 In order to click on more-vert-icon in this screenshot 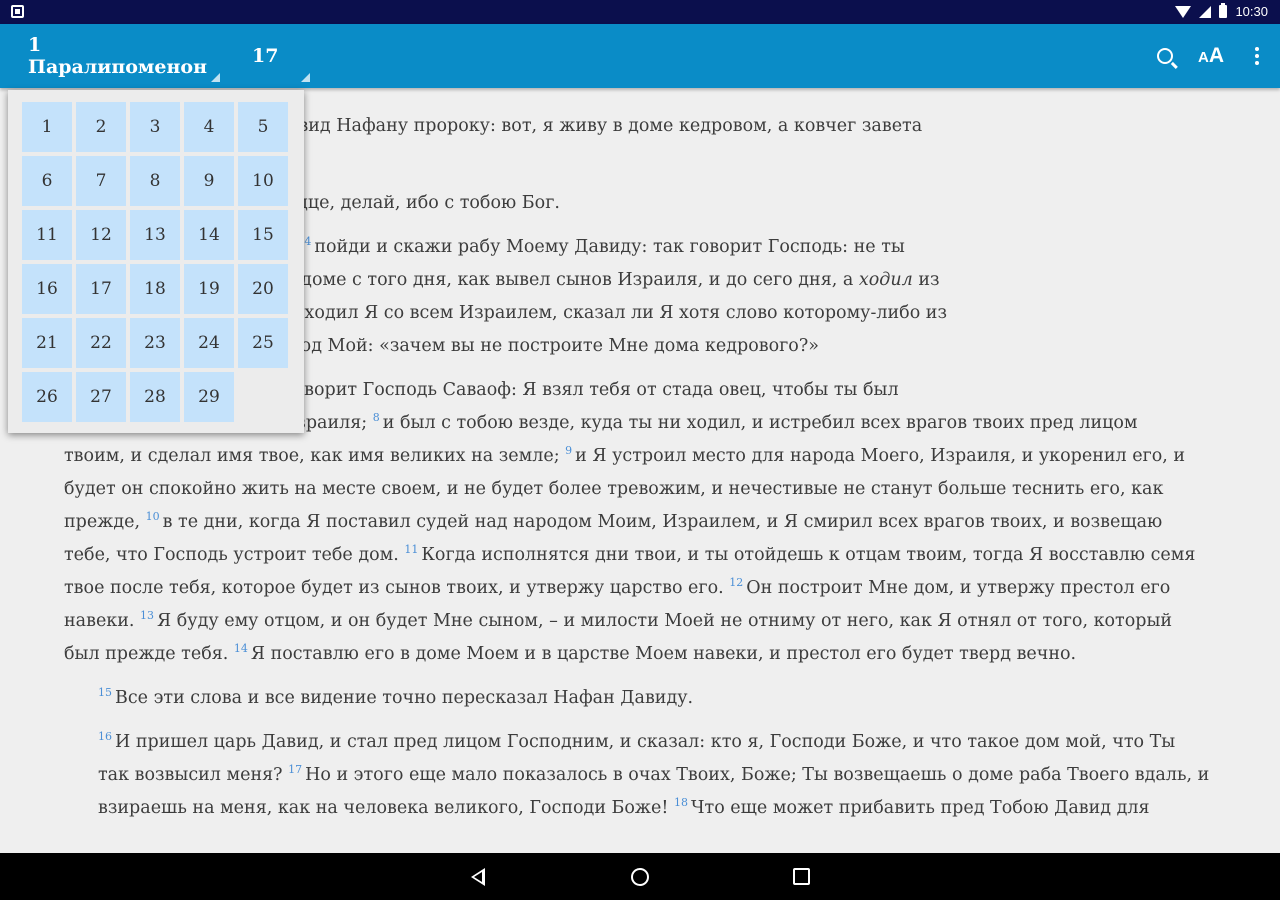, I will do `click(1257, 56)`.